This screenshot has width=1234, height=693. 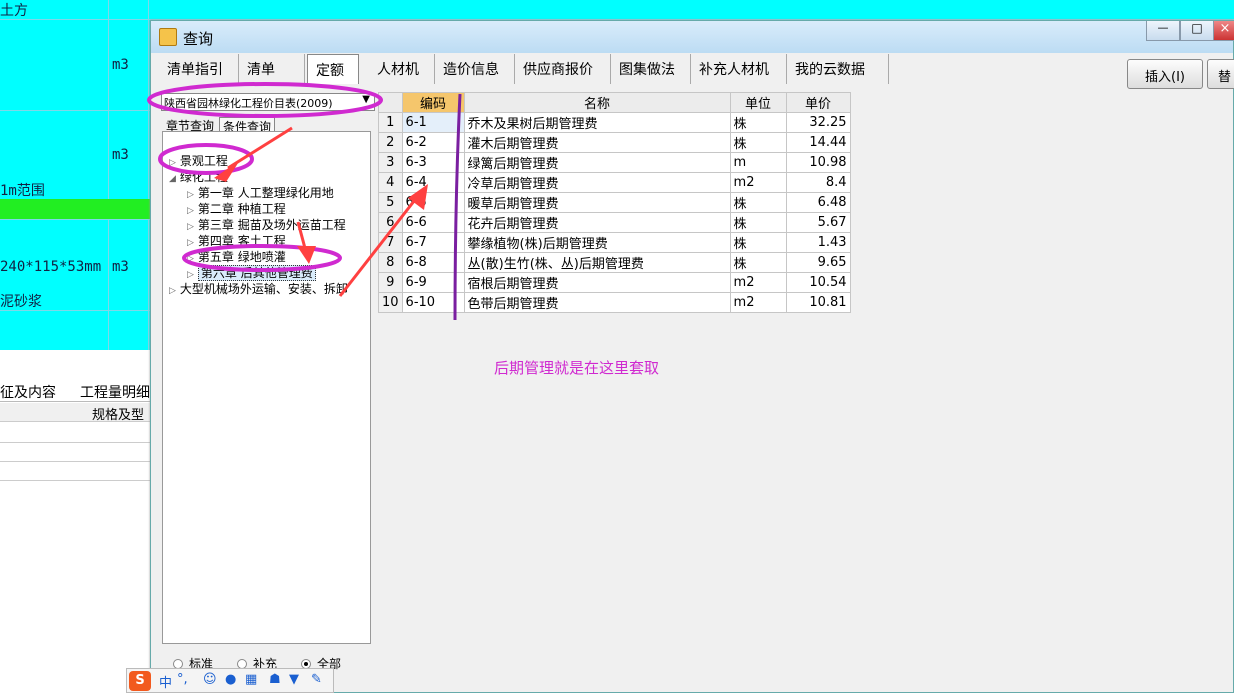 I want to click on price-cell: 14.44, so click(x=818, y=142).